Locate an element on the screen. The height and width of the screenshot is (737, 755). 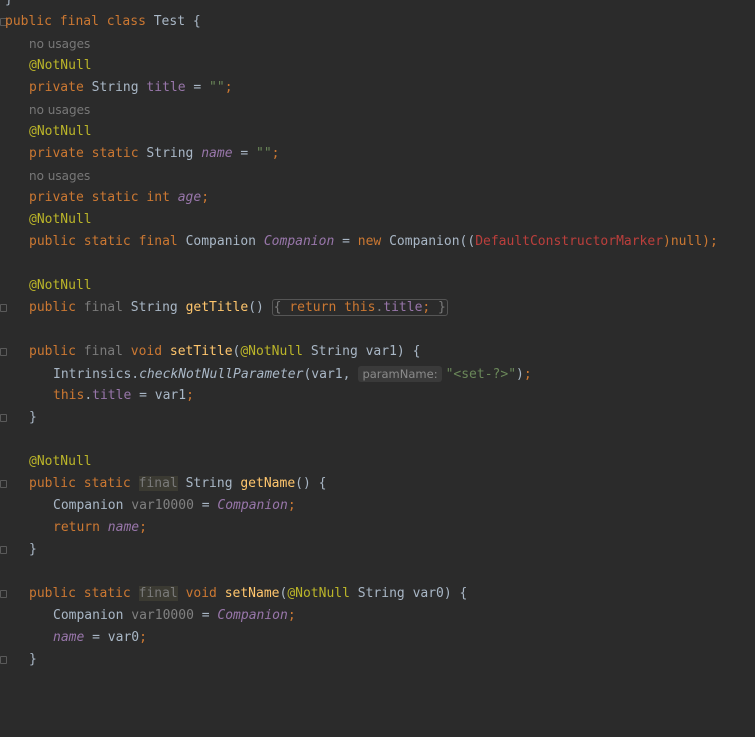
code-line: this.title = var1; is located at coordinates (123, 395).